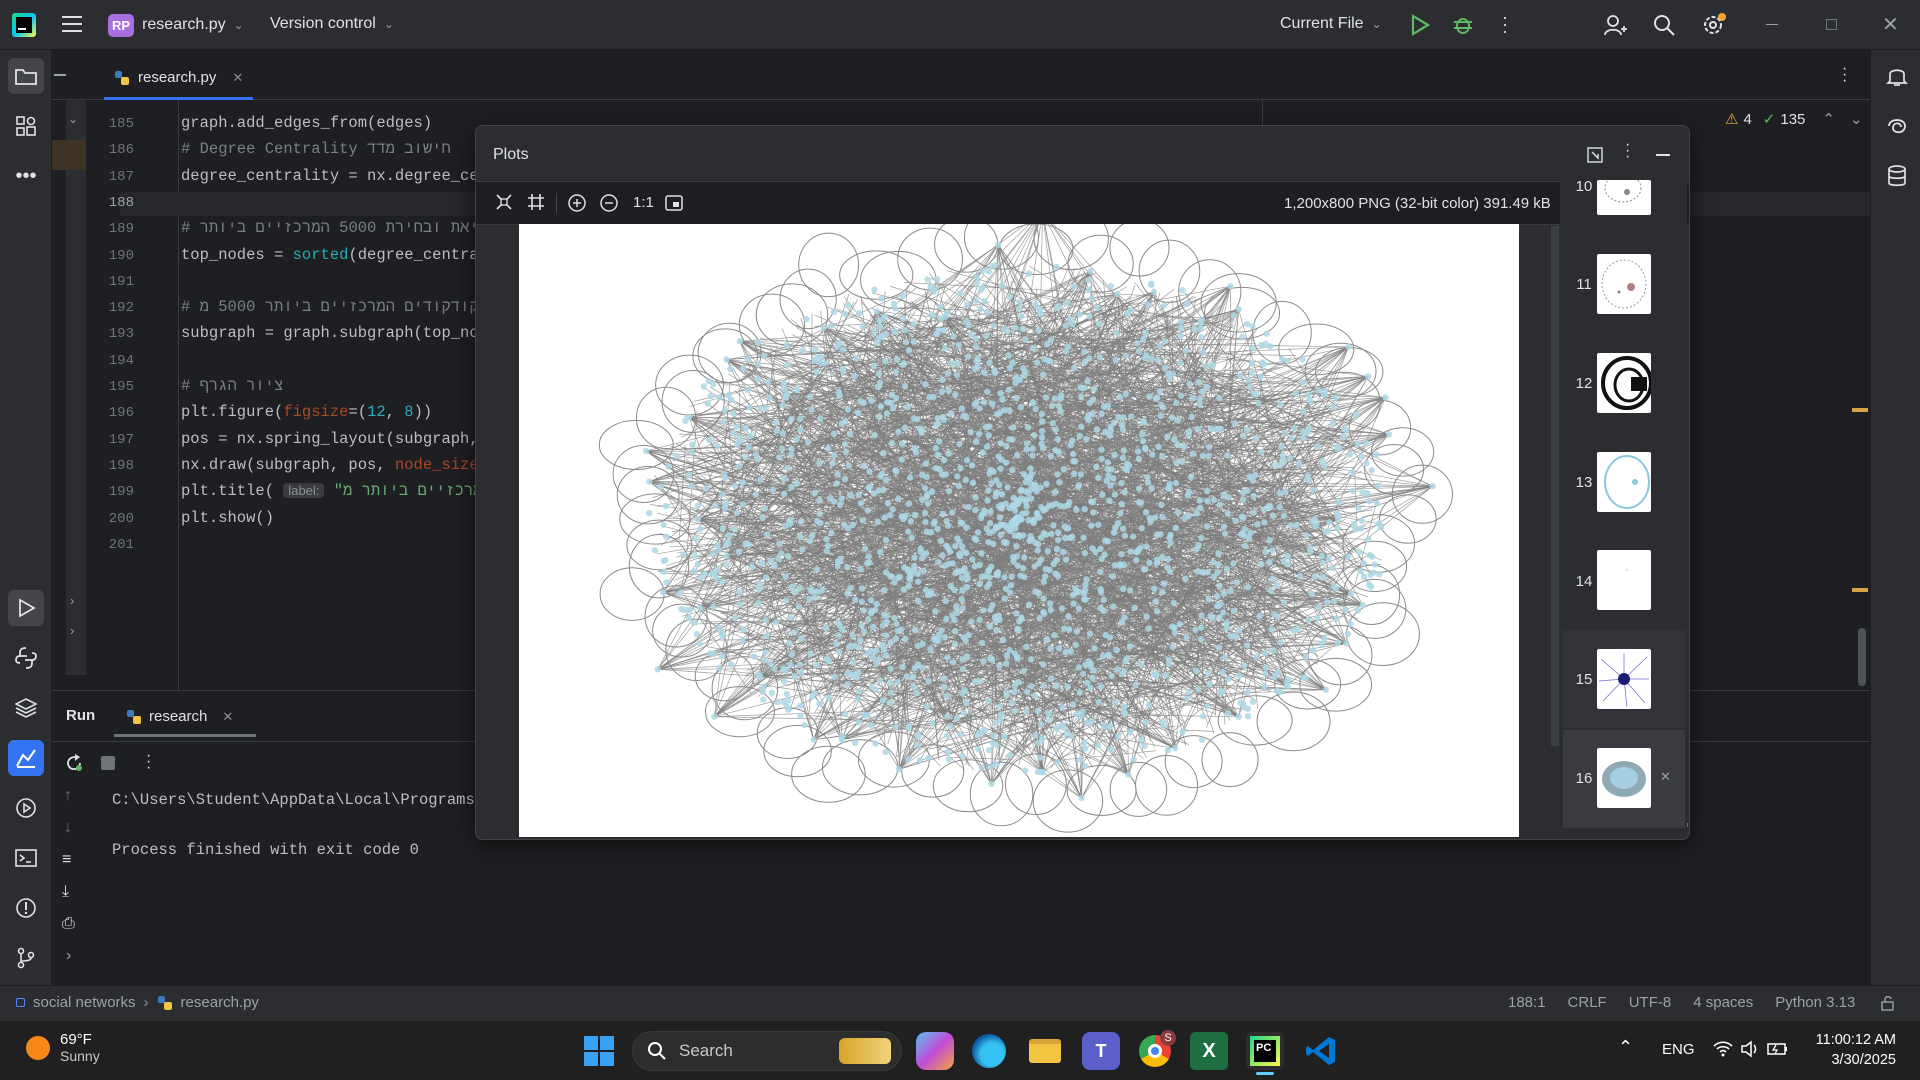 The image size is (1920, 1080). I want to click on search-icon, so click(1664, 25).